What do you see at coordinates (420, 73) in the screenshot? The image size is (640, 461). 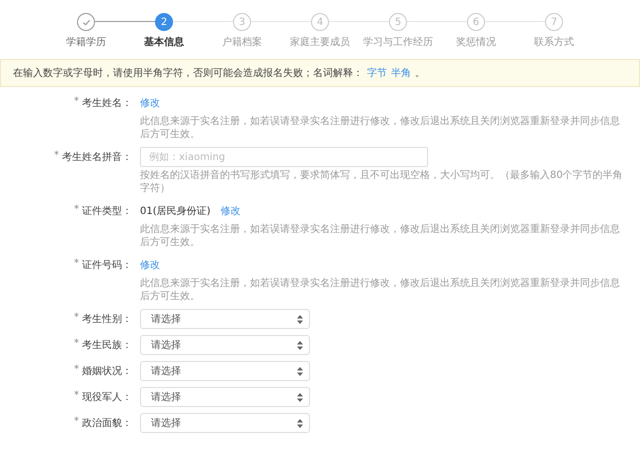 I see `notice-text: 。` at bounding box center [420, 73].